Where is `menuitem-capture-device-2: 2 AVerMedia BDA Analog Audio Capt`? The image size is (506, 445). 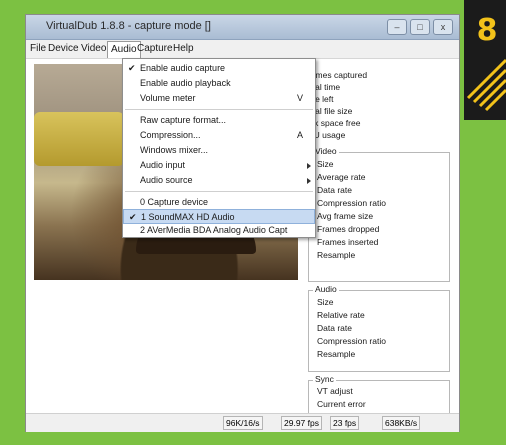
menuitem-capture-device-2: 2 AVerMedia BDA Analog Audio Capt is located at coordinates (219, 230).